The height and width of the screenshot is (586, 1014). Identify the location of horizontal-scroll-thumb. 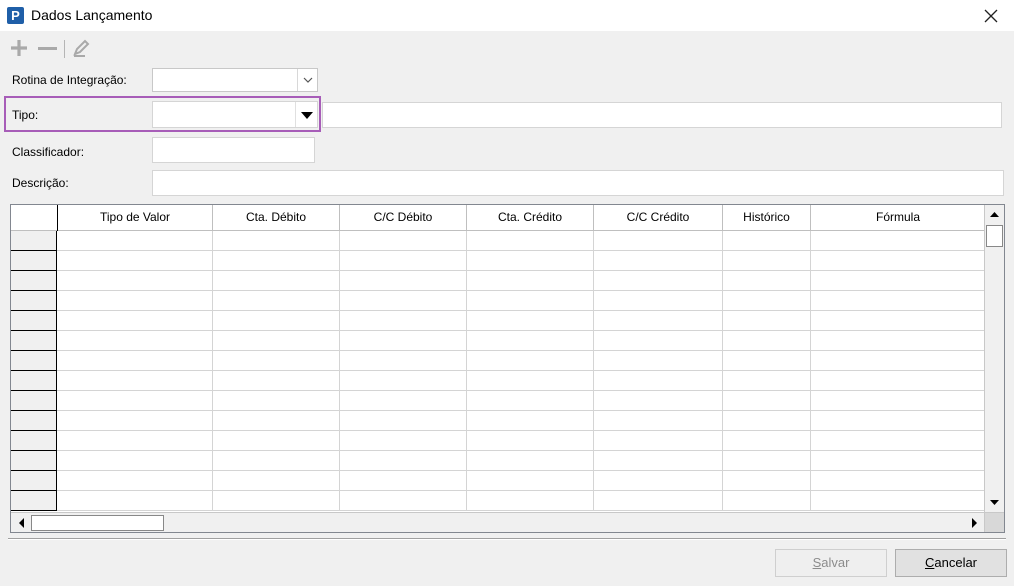
(97, 523).